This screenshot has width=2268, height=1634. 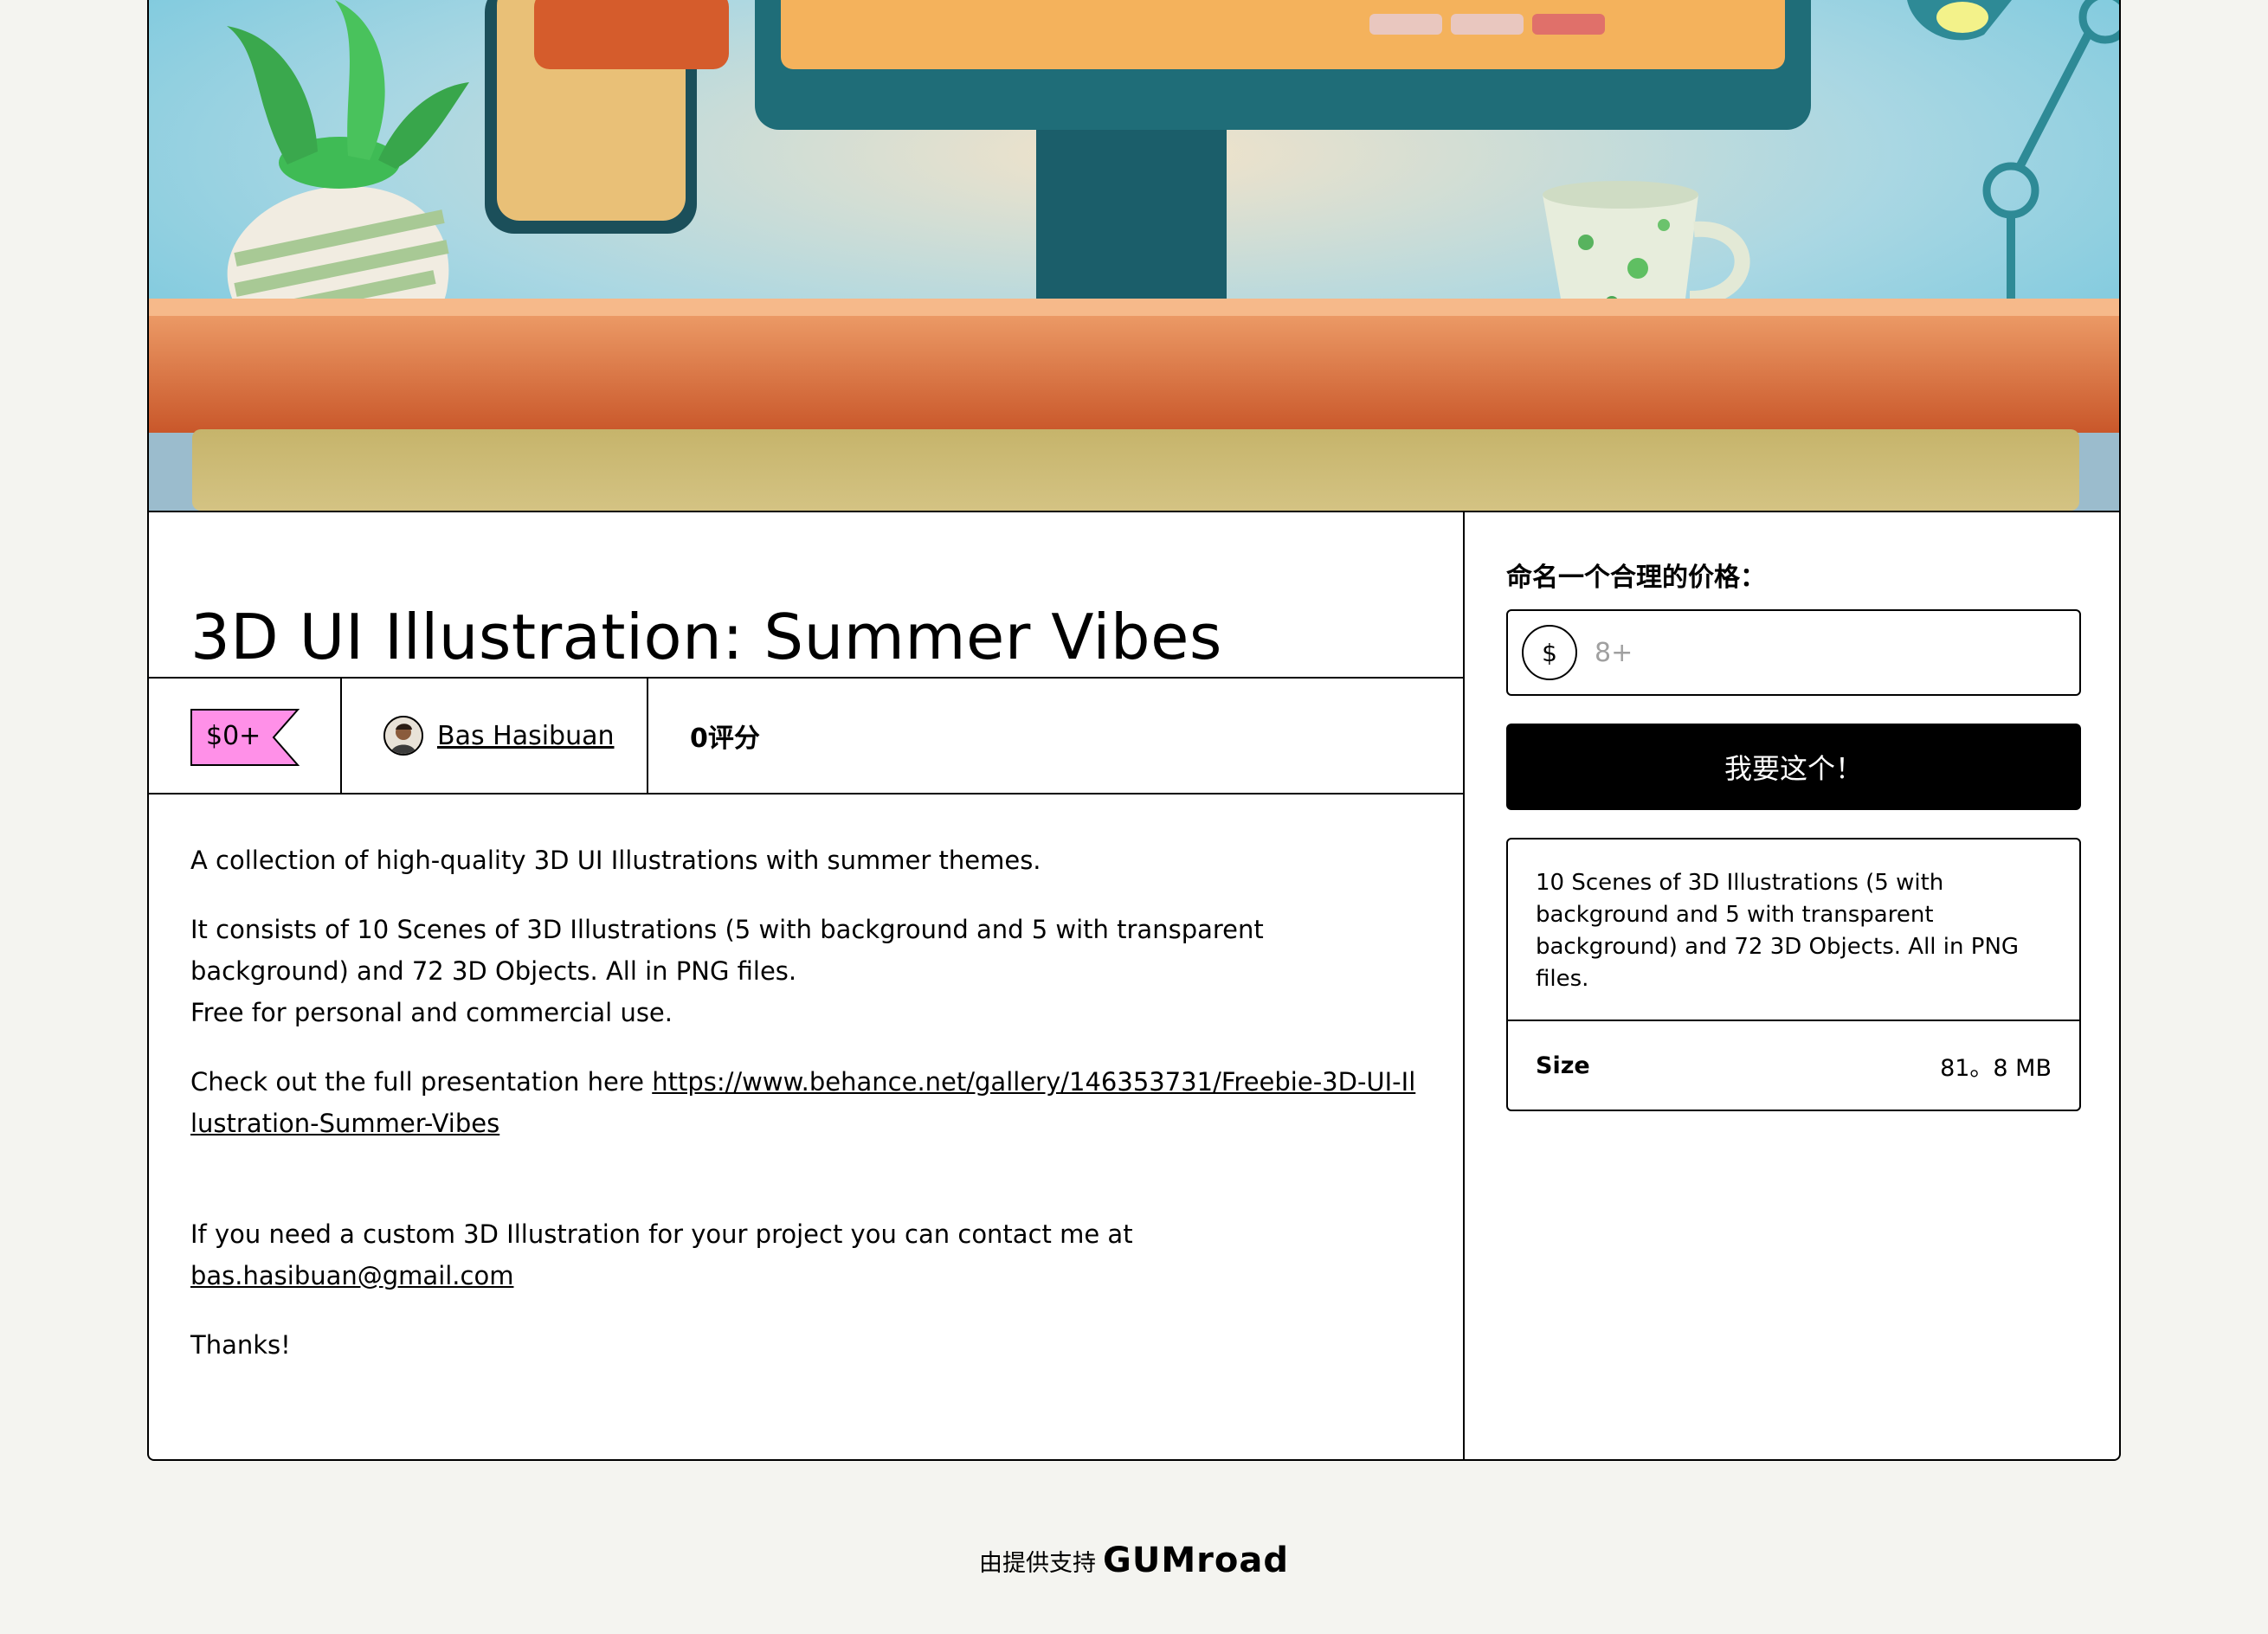 I want to click on size-value: 81。8 MB, so click(x=1996, y=1068).